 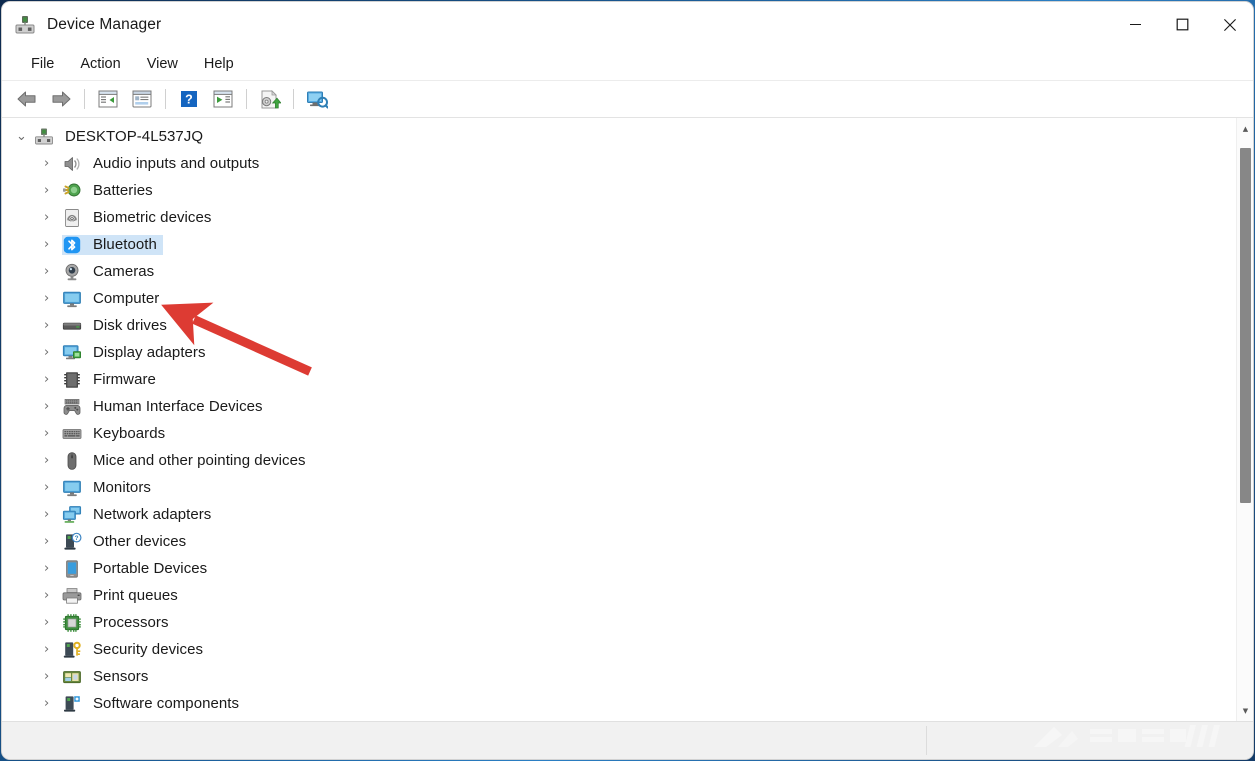 What do you see at coordinates (619, 325) in the screenshot?
I see `tree-item-disk-drives: › Disk drives` at bounding box center [619, 325].